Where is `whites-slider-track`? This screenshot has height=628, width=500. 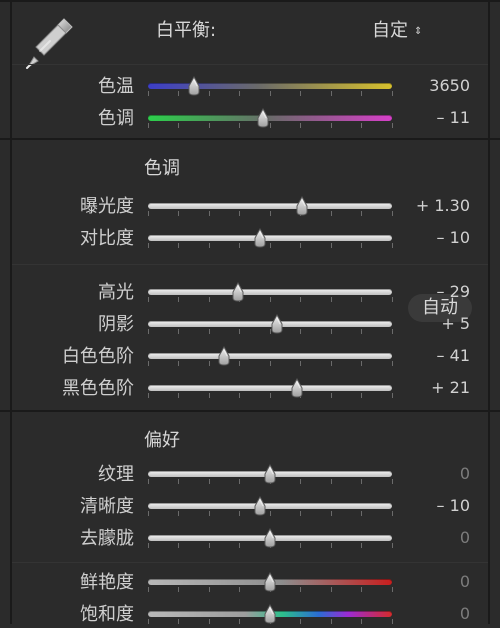
whites-slider-track is located at coordinates (270, 356).